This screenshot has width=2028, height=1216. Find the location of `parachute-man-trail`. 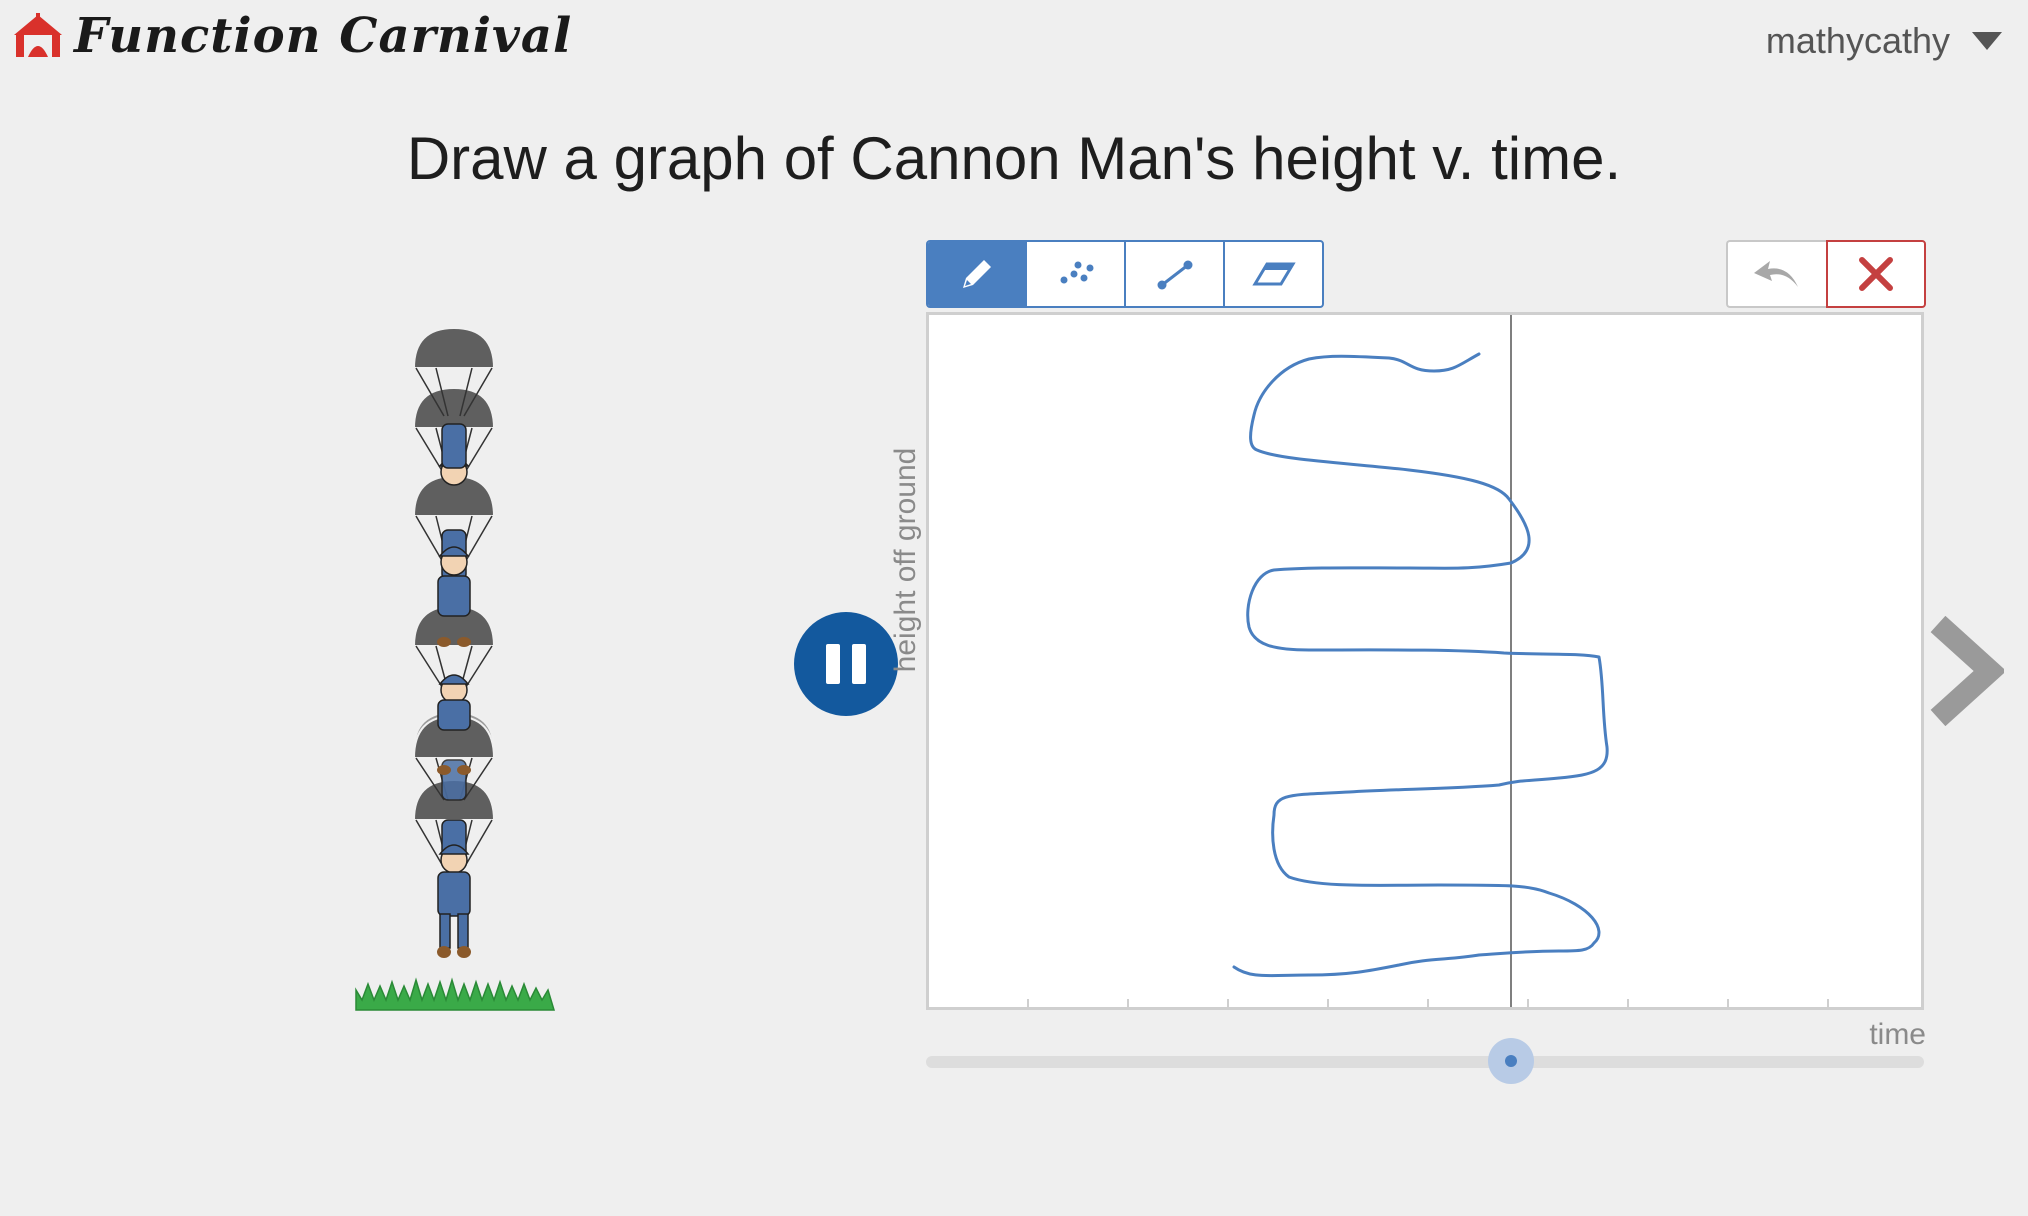

parachute-man-trail is located at coordinates (454, 642).